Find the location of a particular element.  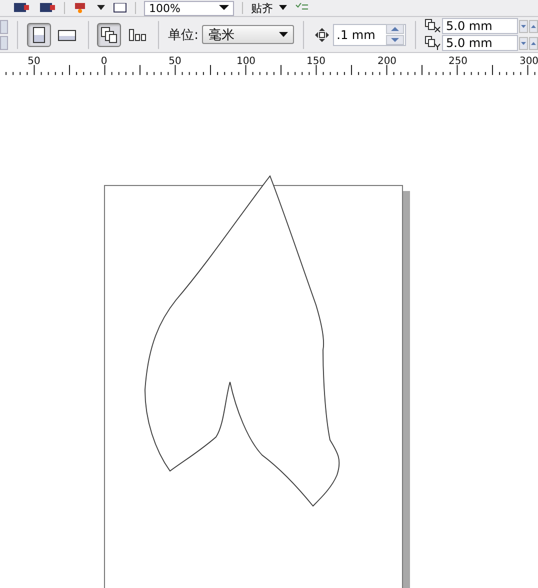

duplicate-x-icon is located at coordinates (433, 26).